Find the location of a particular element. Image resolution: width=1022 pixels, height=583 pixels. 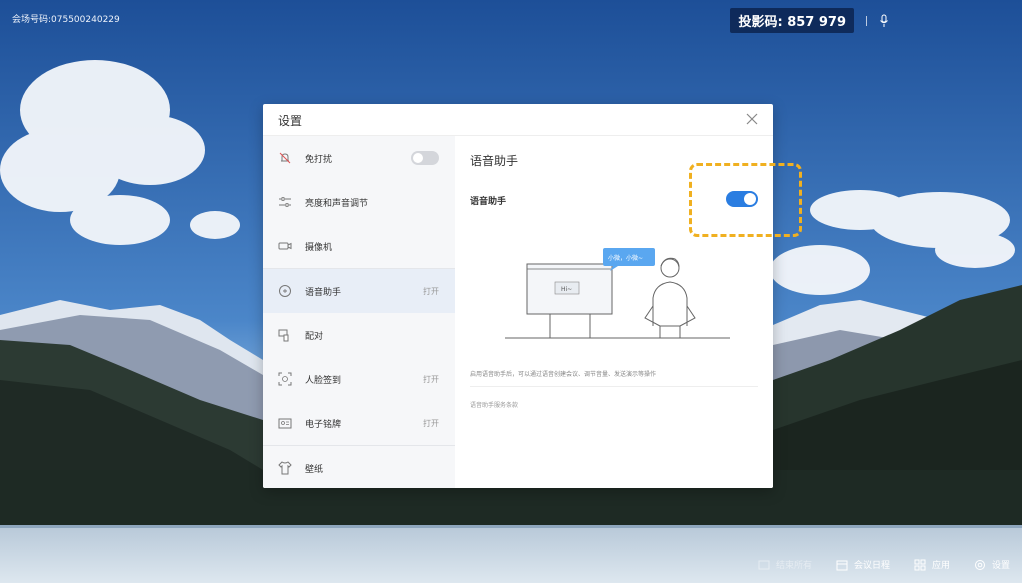

gear-icon is located at coordinates (979, 564).